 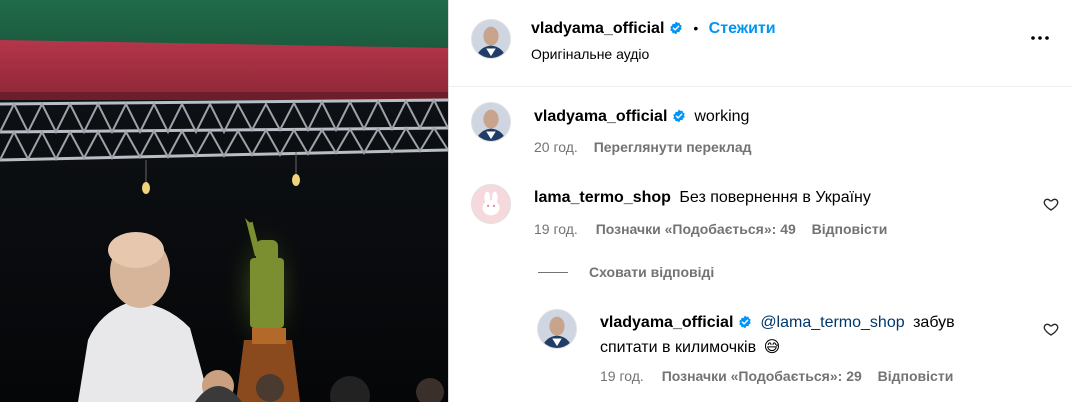 What do you see at coordinates (772, 347) in the screenshot?
I see `reply-emoji: 😅` at bounding box center [772, 347].